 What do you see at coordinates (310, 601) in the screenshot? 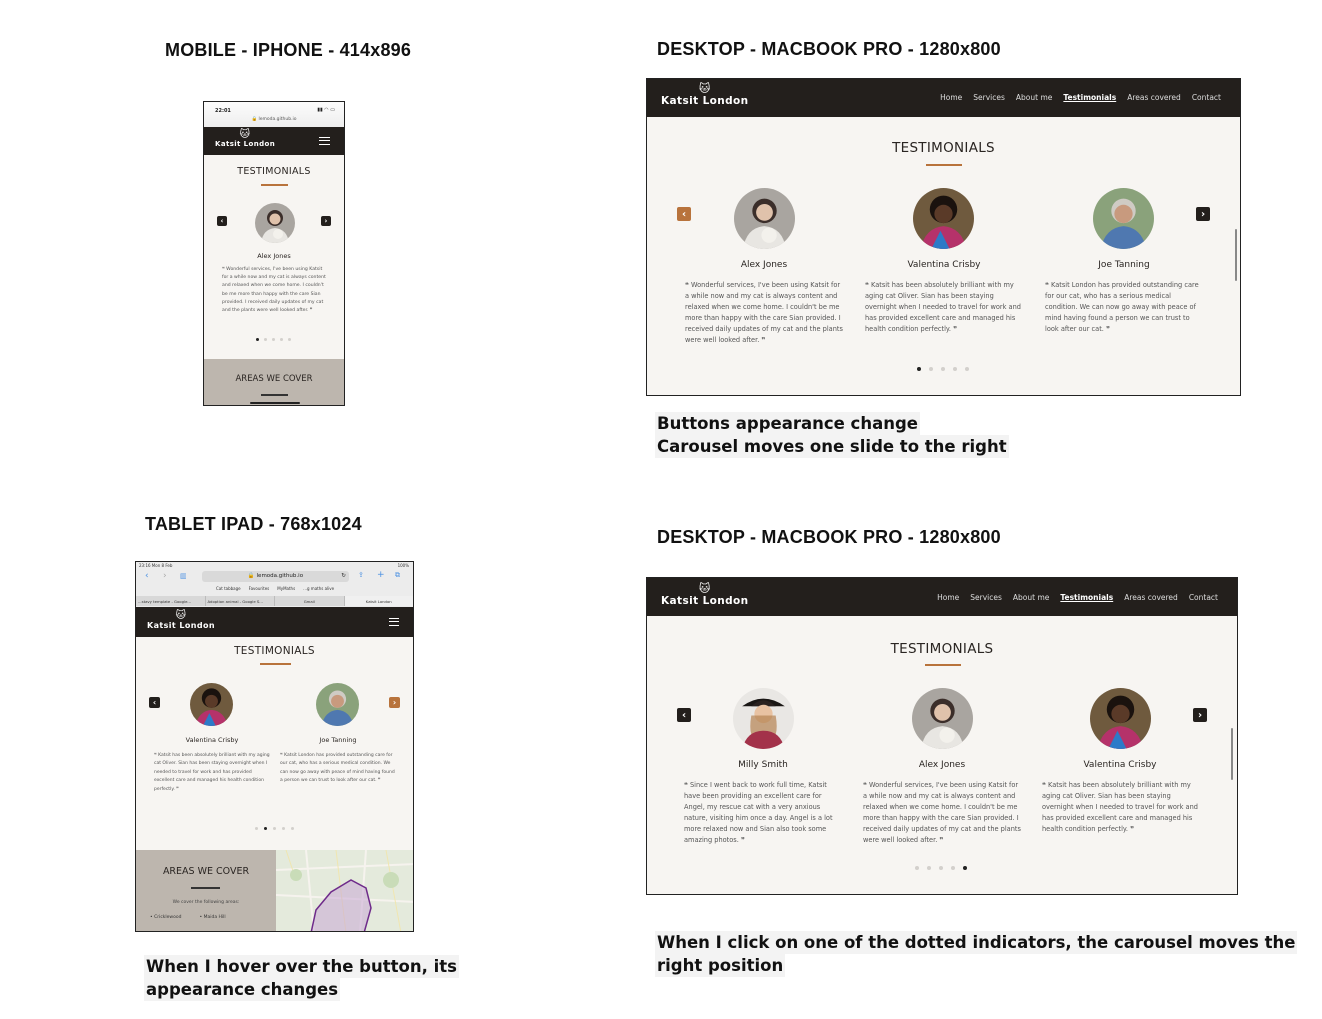
I see `browser-tab: Gmail` at bounding box center [310, 601].